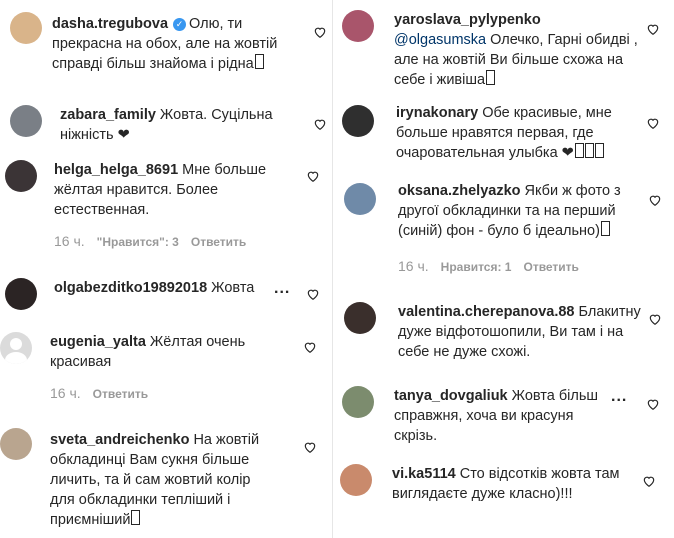 This screenshot has height=538, width=674. Describe the element at coordinates (451, 396) in the screenshot. I see `username-link: tanya_dovgaliuk` at that location.